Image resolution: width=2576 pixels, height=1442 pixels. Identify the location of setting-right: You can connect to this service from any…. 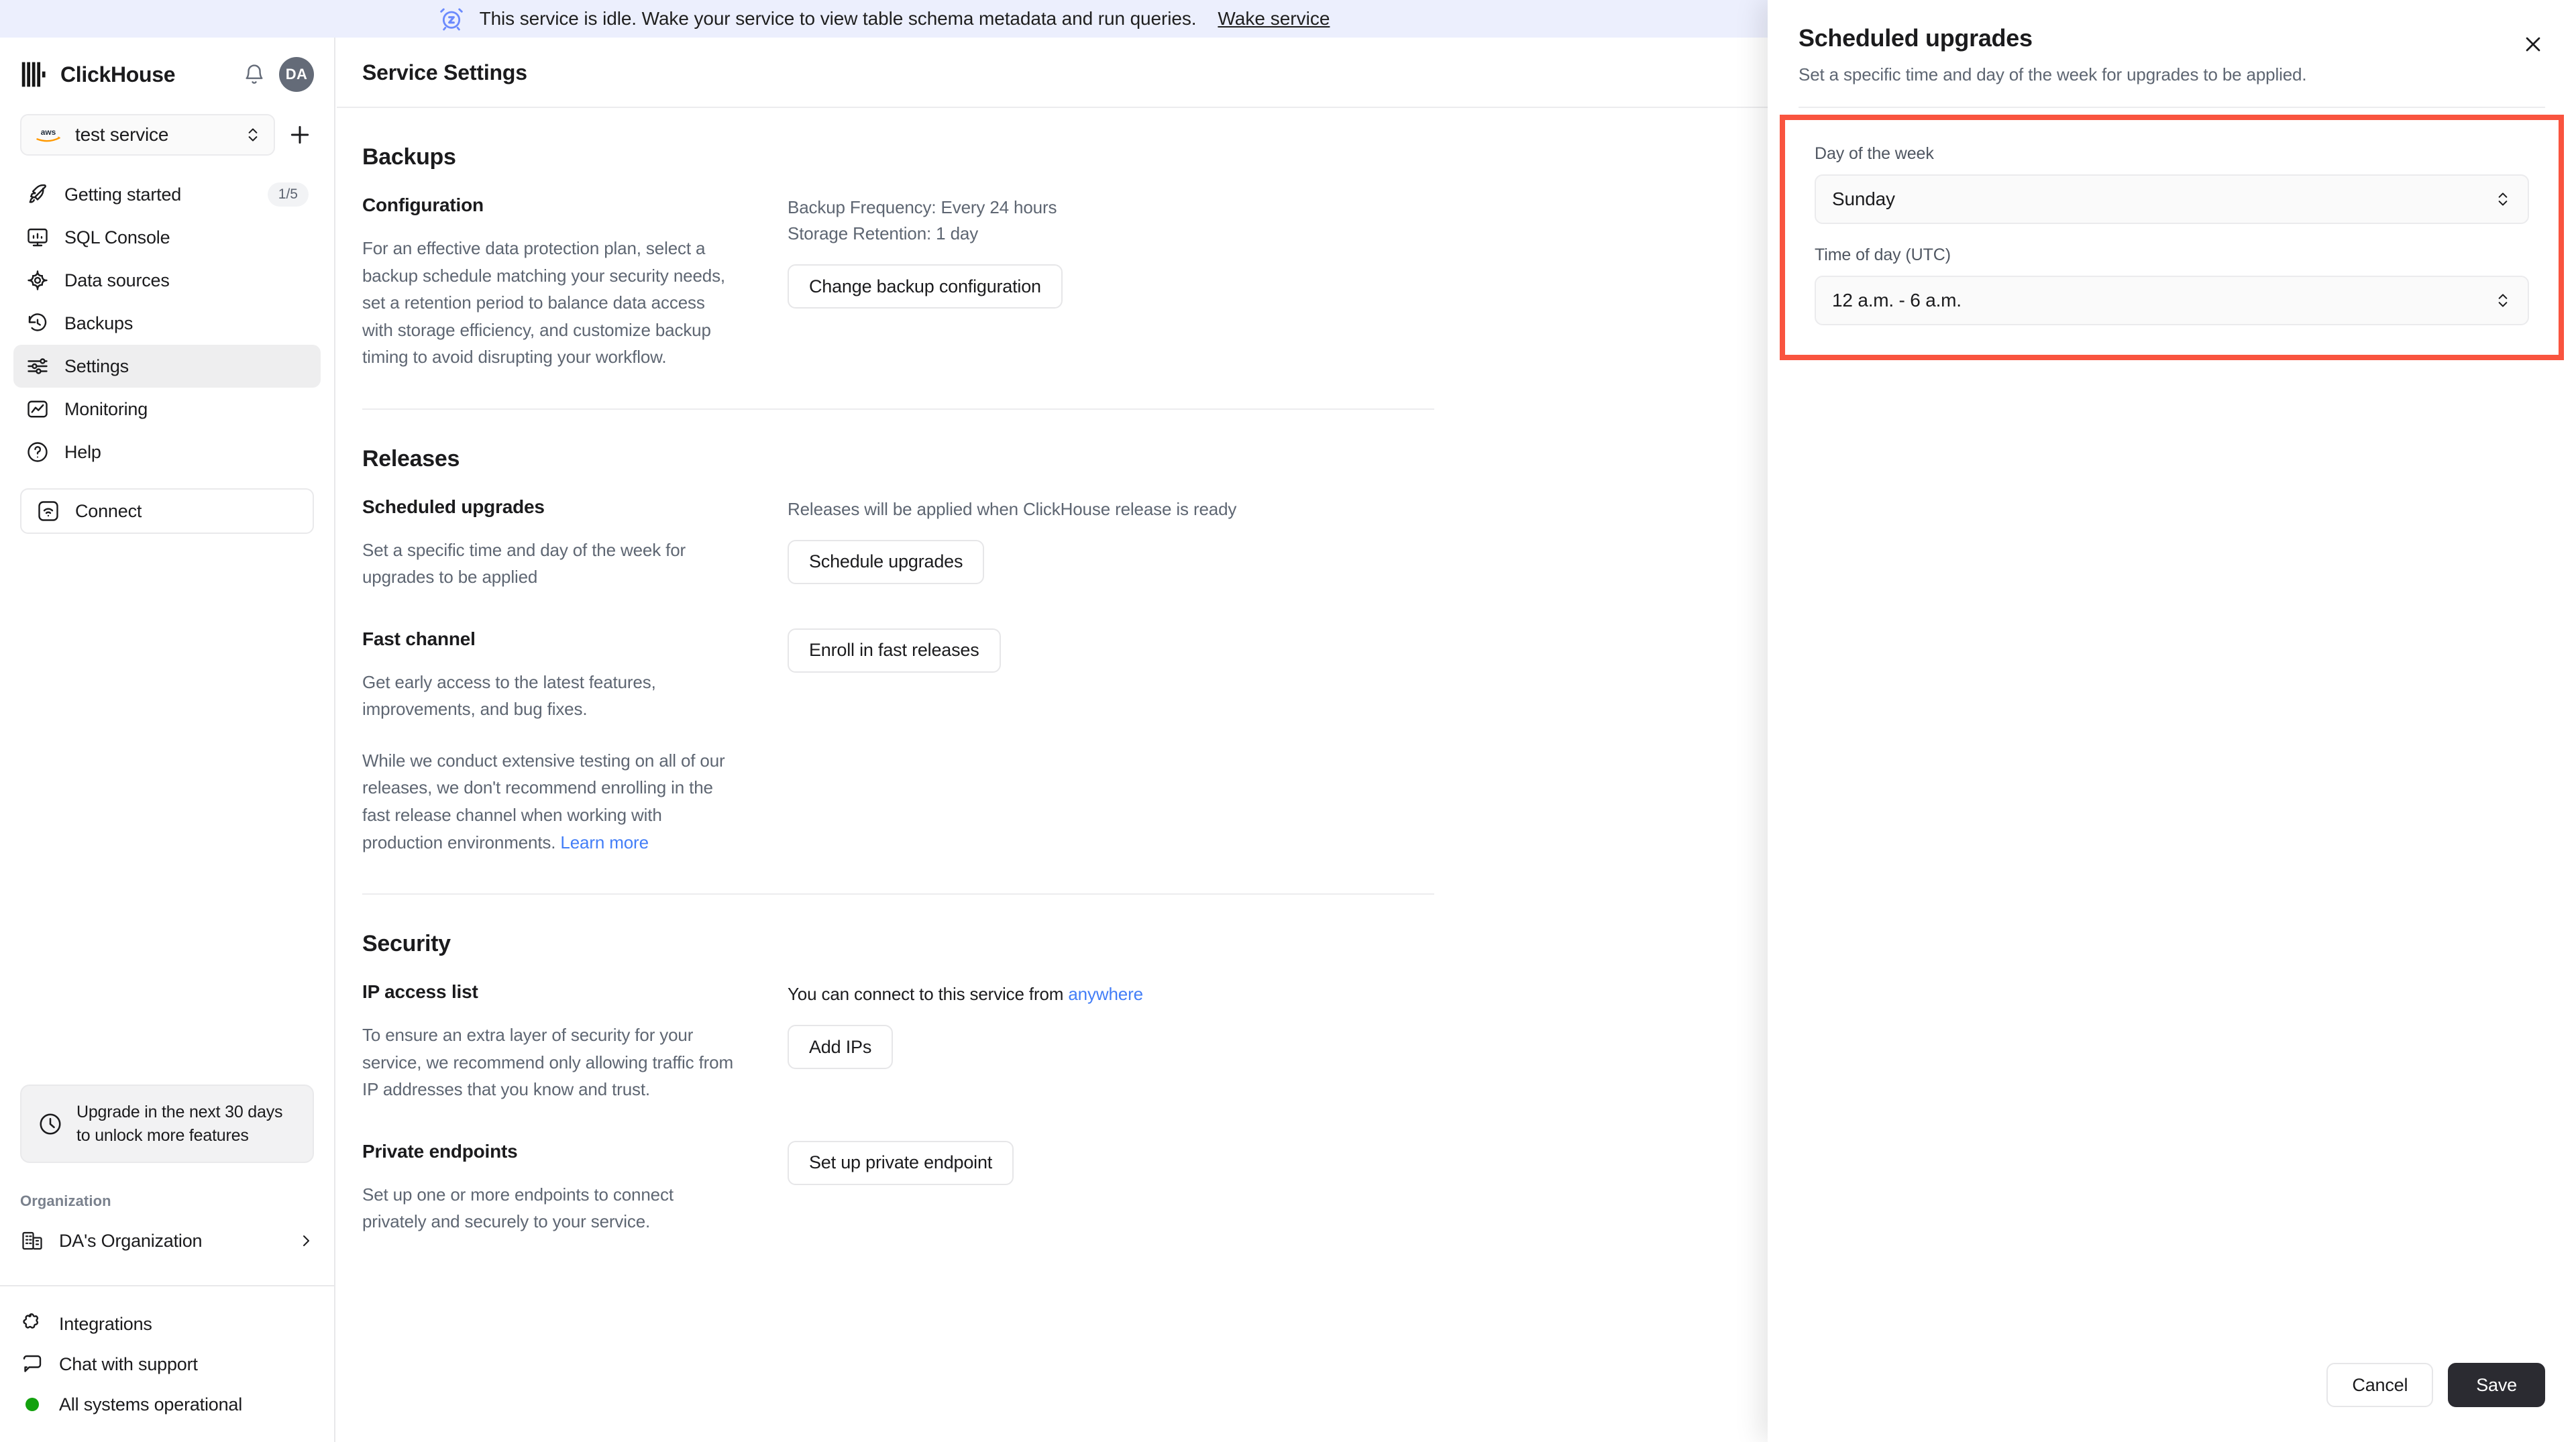
(1253, 1025).